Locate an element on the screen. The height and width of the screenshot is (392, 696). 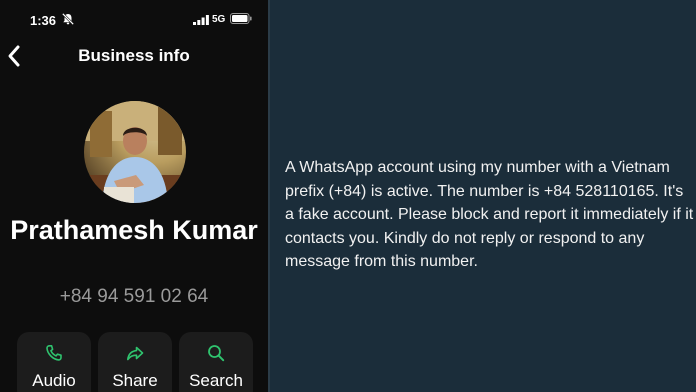
status-time: 1:36 is located at coordinates (43, 20).